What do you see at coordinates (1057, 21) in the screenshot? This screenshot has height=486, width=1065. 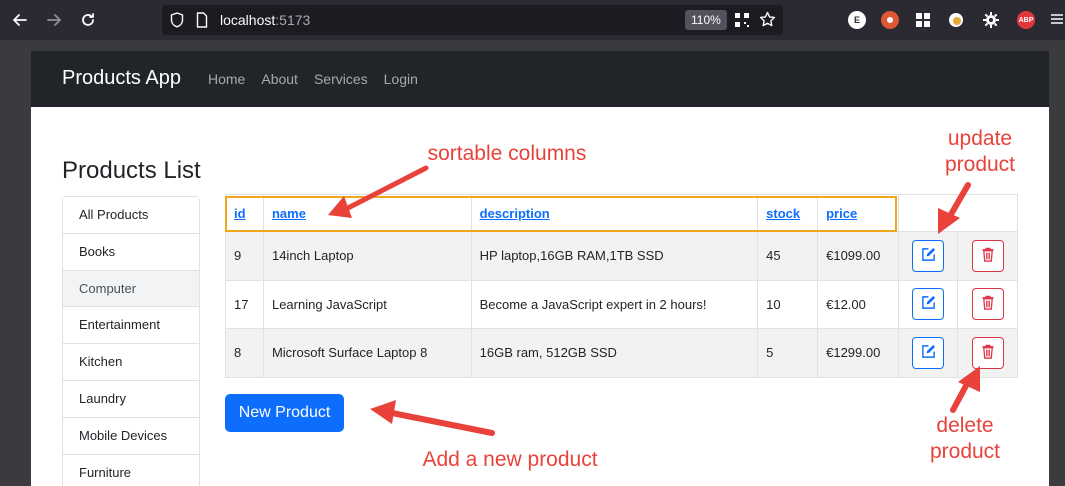 I see `hamburger-menu-icon` at bounding box center [1057, 21].